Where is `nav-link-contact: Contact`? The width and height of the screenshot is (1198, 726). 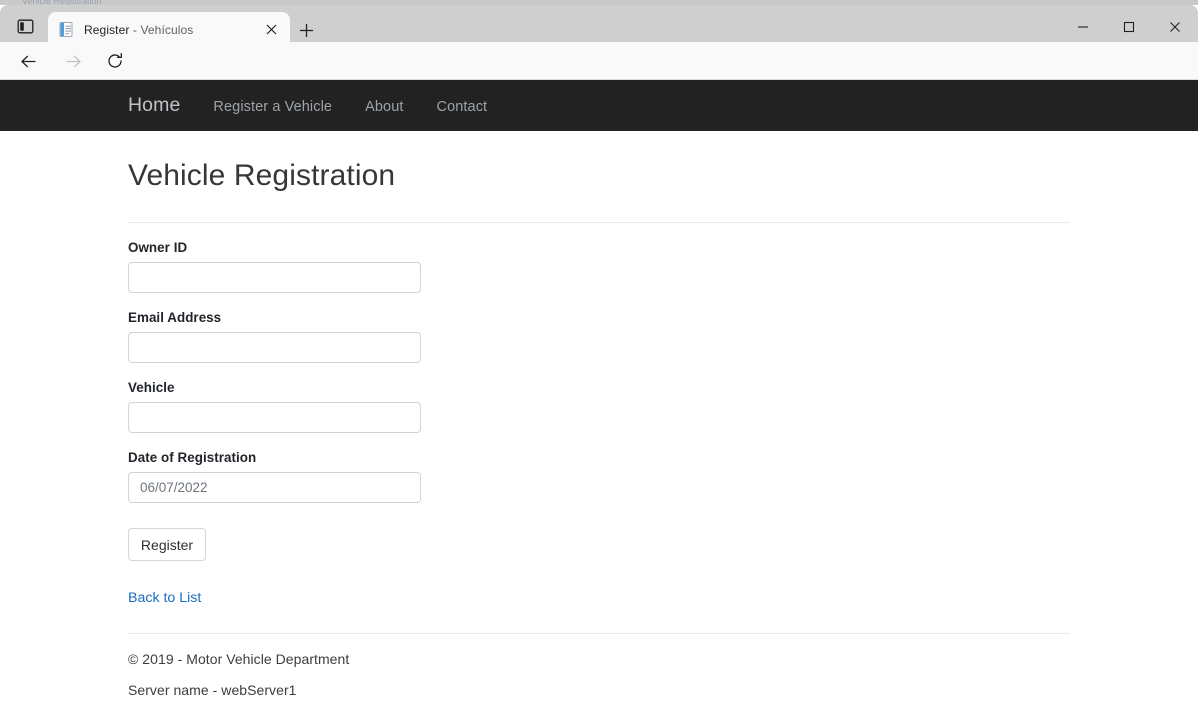
nav-link-contact: Contact is located at coordinates (462, 107).